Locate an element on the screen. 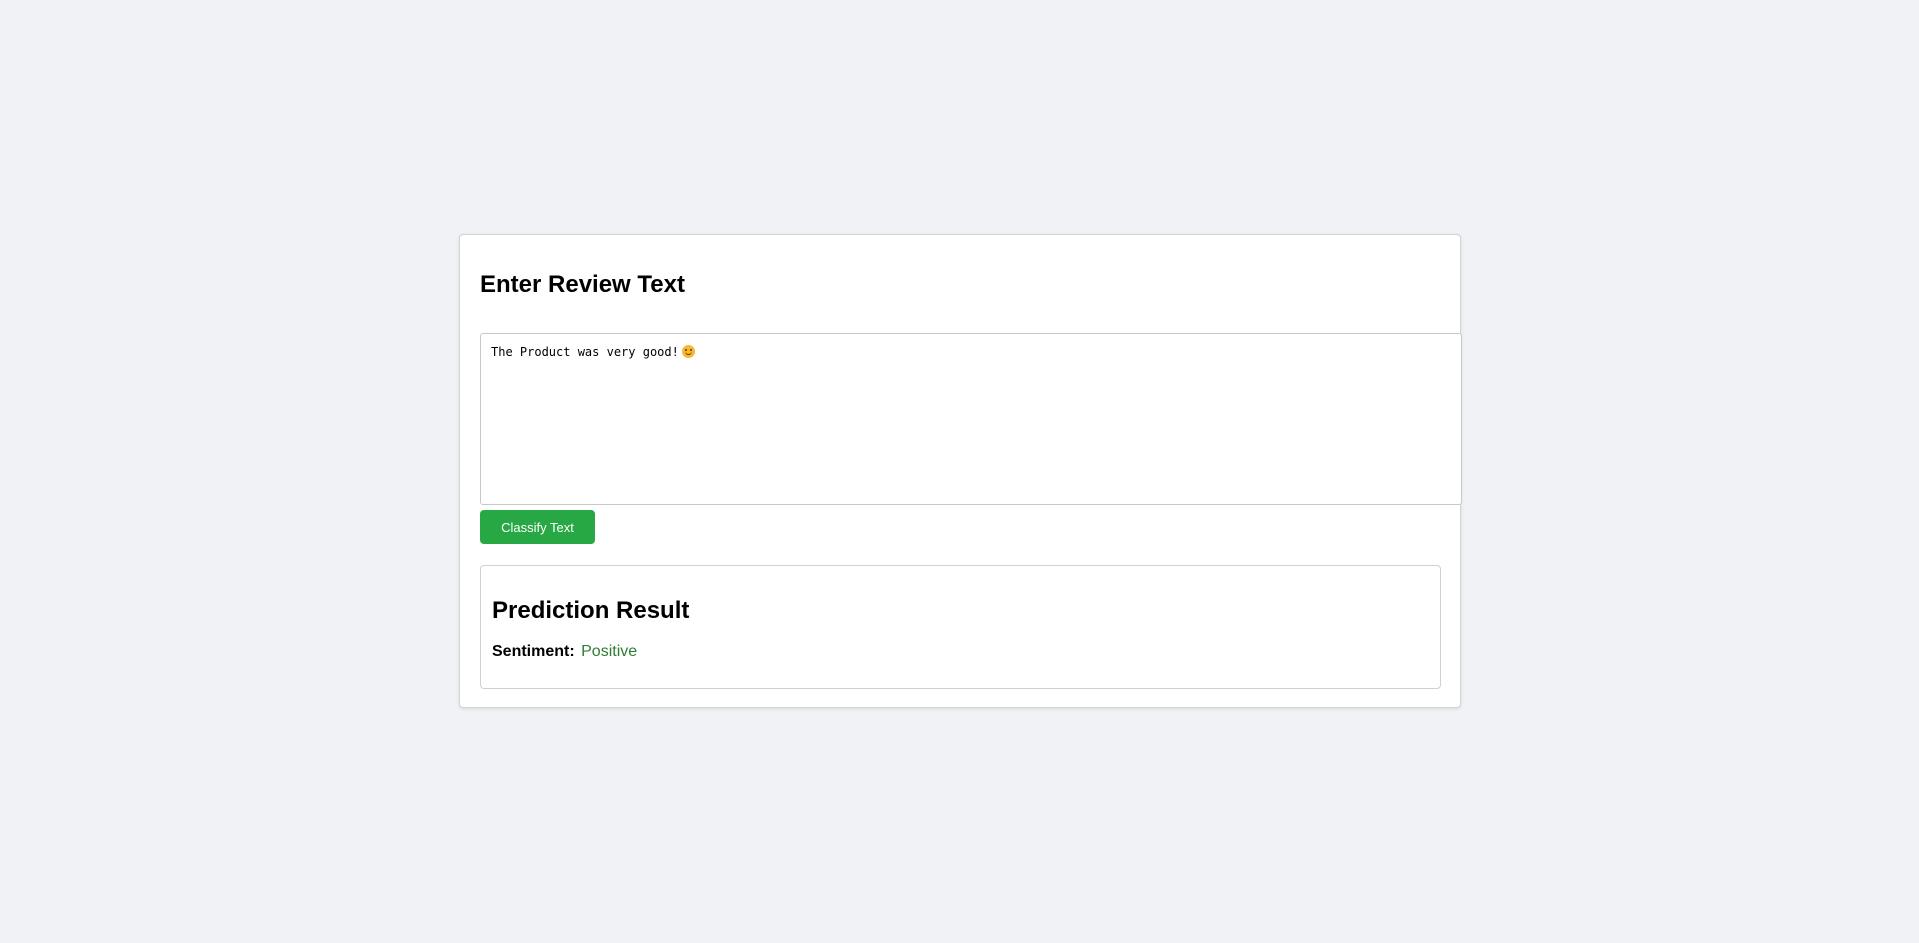 The height and width of the screenshot is (943, 1919). review-text-value: The Product was very good! is located at coordinates (585, 352).